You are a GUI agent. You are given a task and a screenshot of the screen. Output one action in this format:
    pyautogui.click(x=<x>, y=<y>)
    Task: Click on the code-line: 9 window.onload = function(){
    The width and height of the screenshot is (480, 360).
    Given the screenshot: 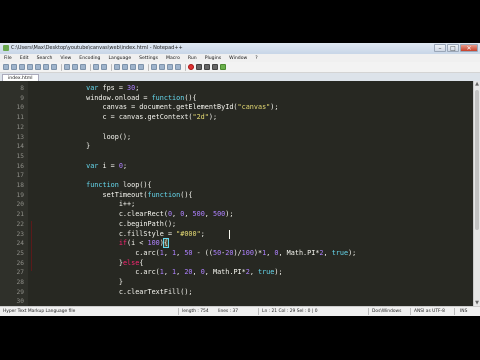 What is the action you would take?
    pyautogui.click(x=236, y=99)
    